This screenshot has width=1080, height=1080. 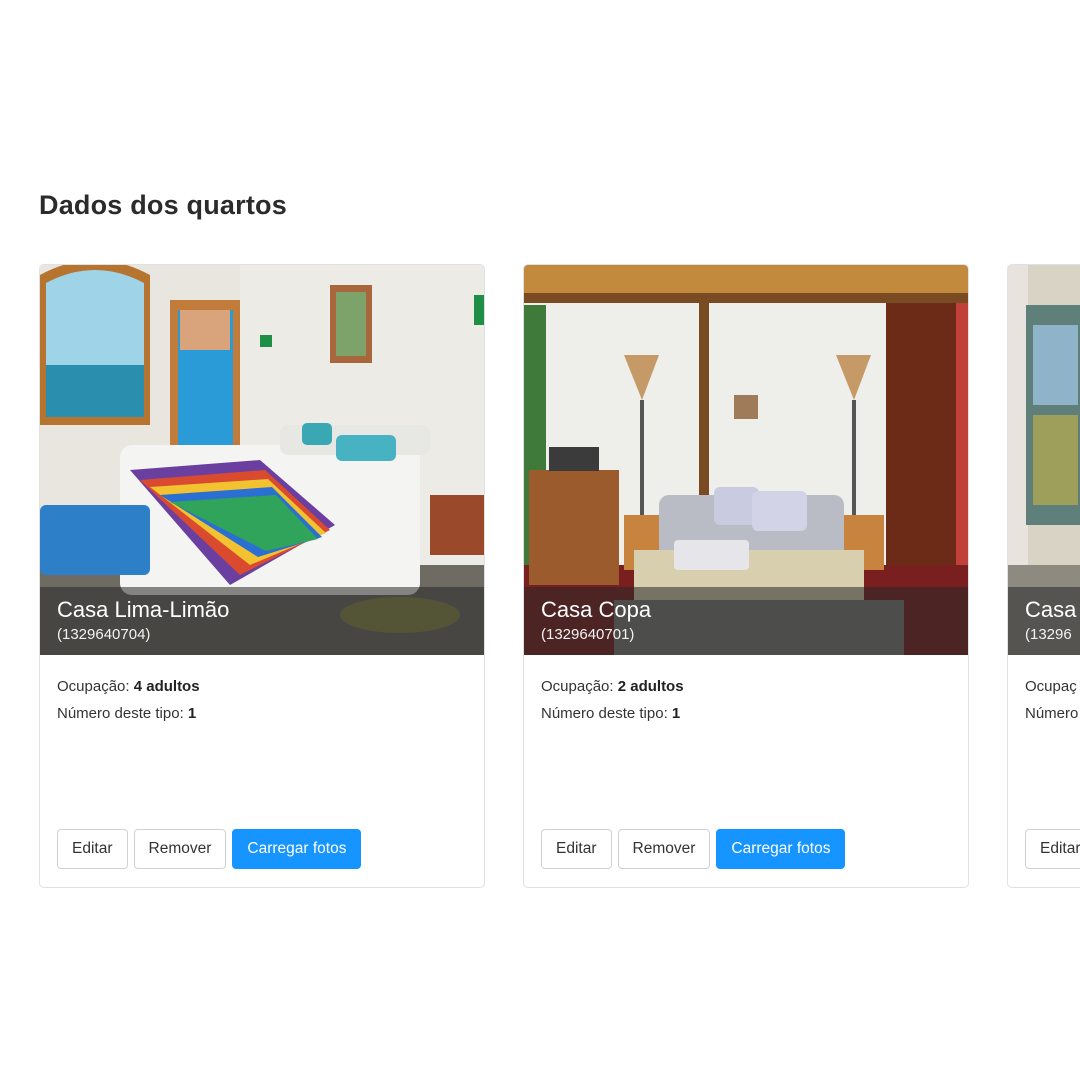 What do you see at coordinates (1051, 686) in the screenshot?
I see `occupancy-label: Ocupaç` at bounding box center [1051, 686].